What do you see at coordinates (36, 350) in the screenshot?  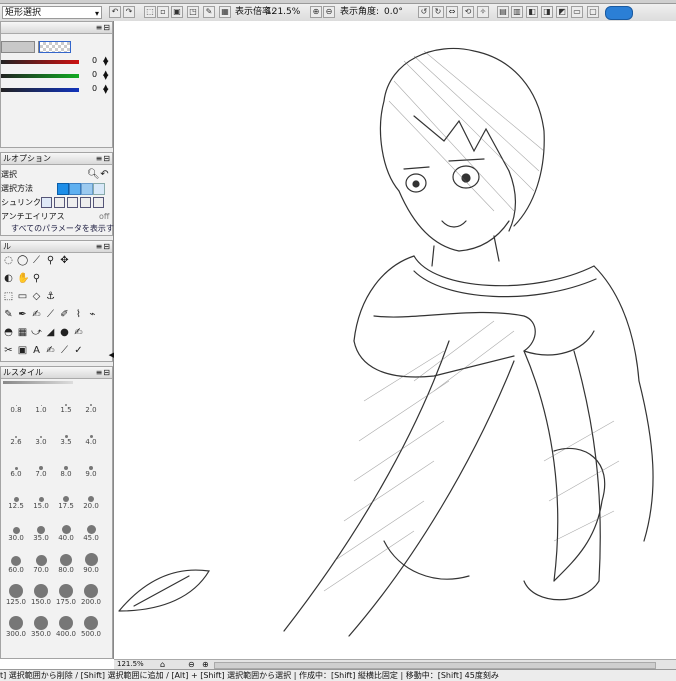 I see `tool-icon: A` at bounding box center [36, 350].